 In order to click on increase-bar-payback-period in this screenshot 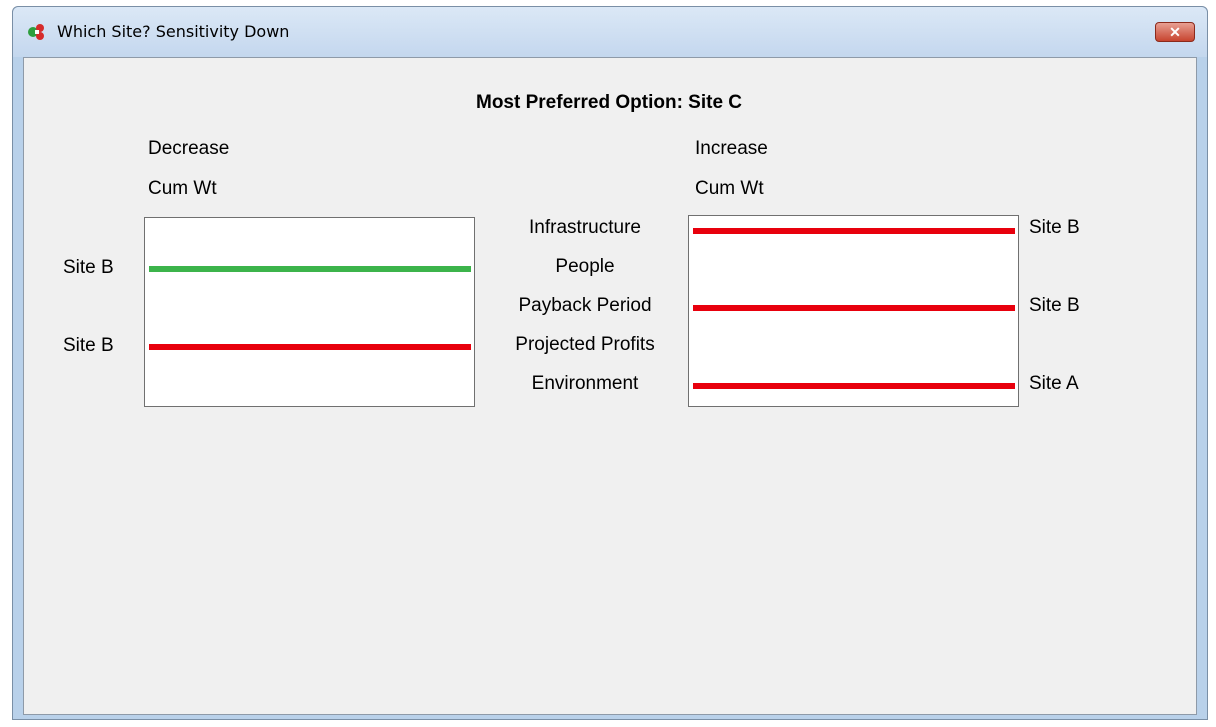, I will do `click(854, 308)`.